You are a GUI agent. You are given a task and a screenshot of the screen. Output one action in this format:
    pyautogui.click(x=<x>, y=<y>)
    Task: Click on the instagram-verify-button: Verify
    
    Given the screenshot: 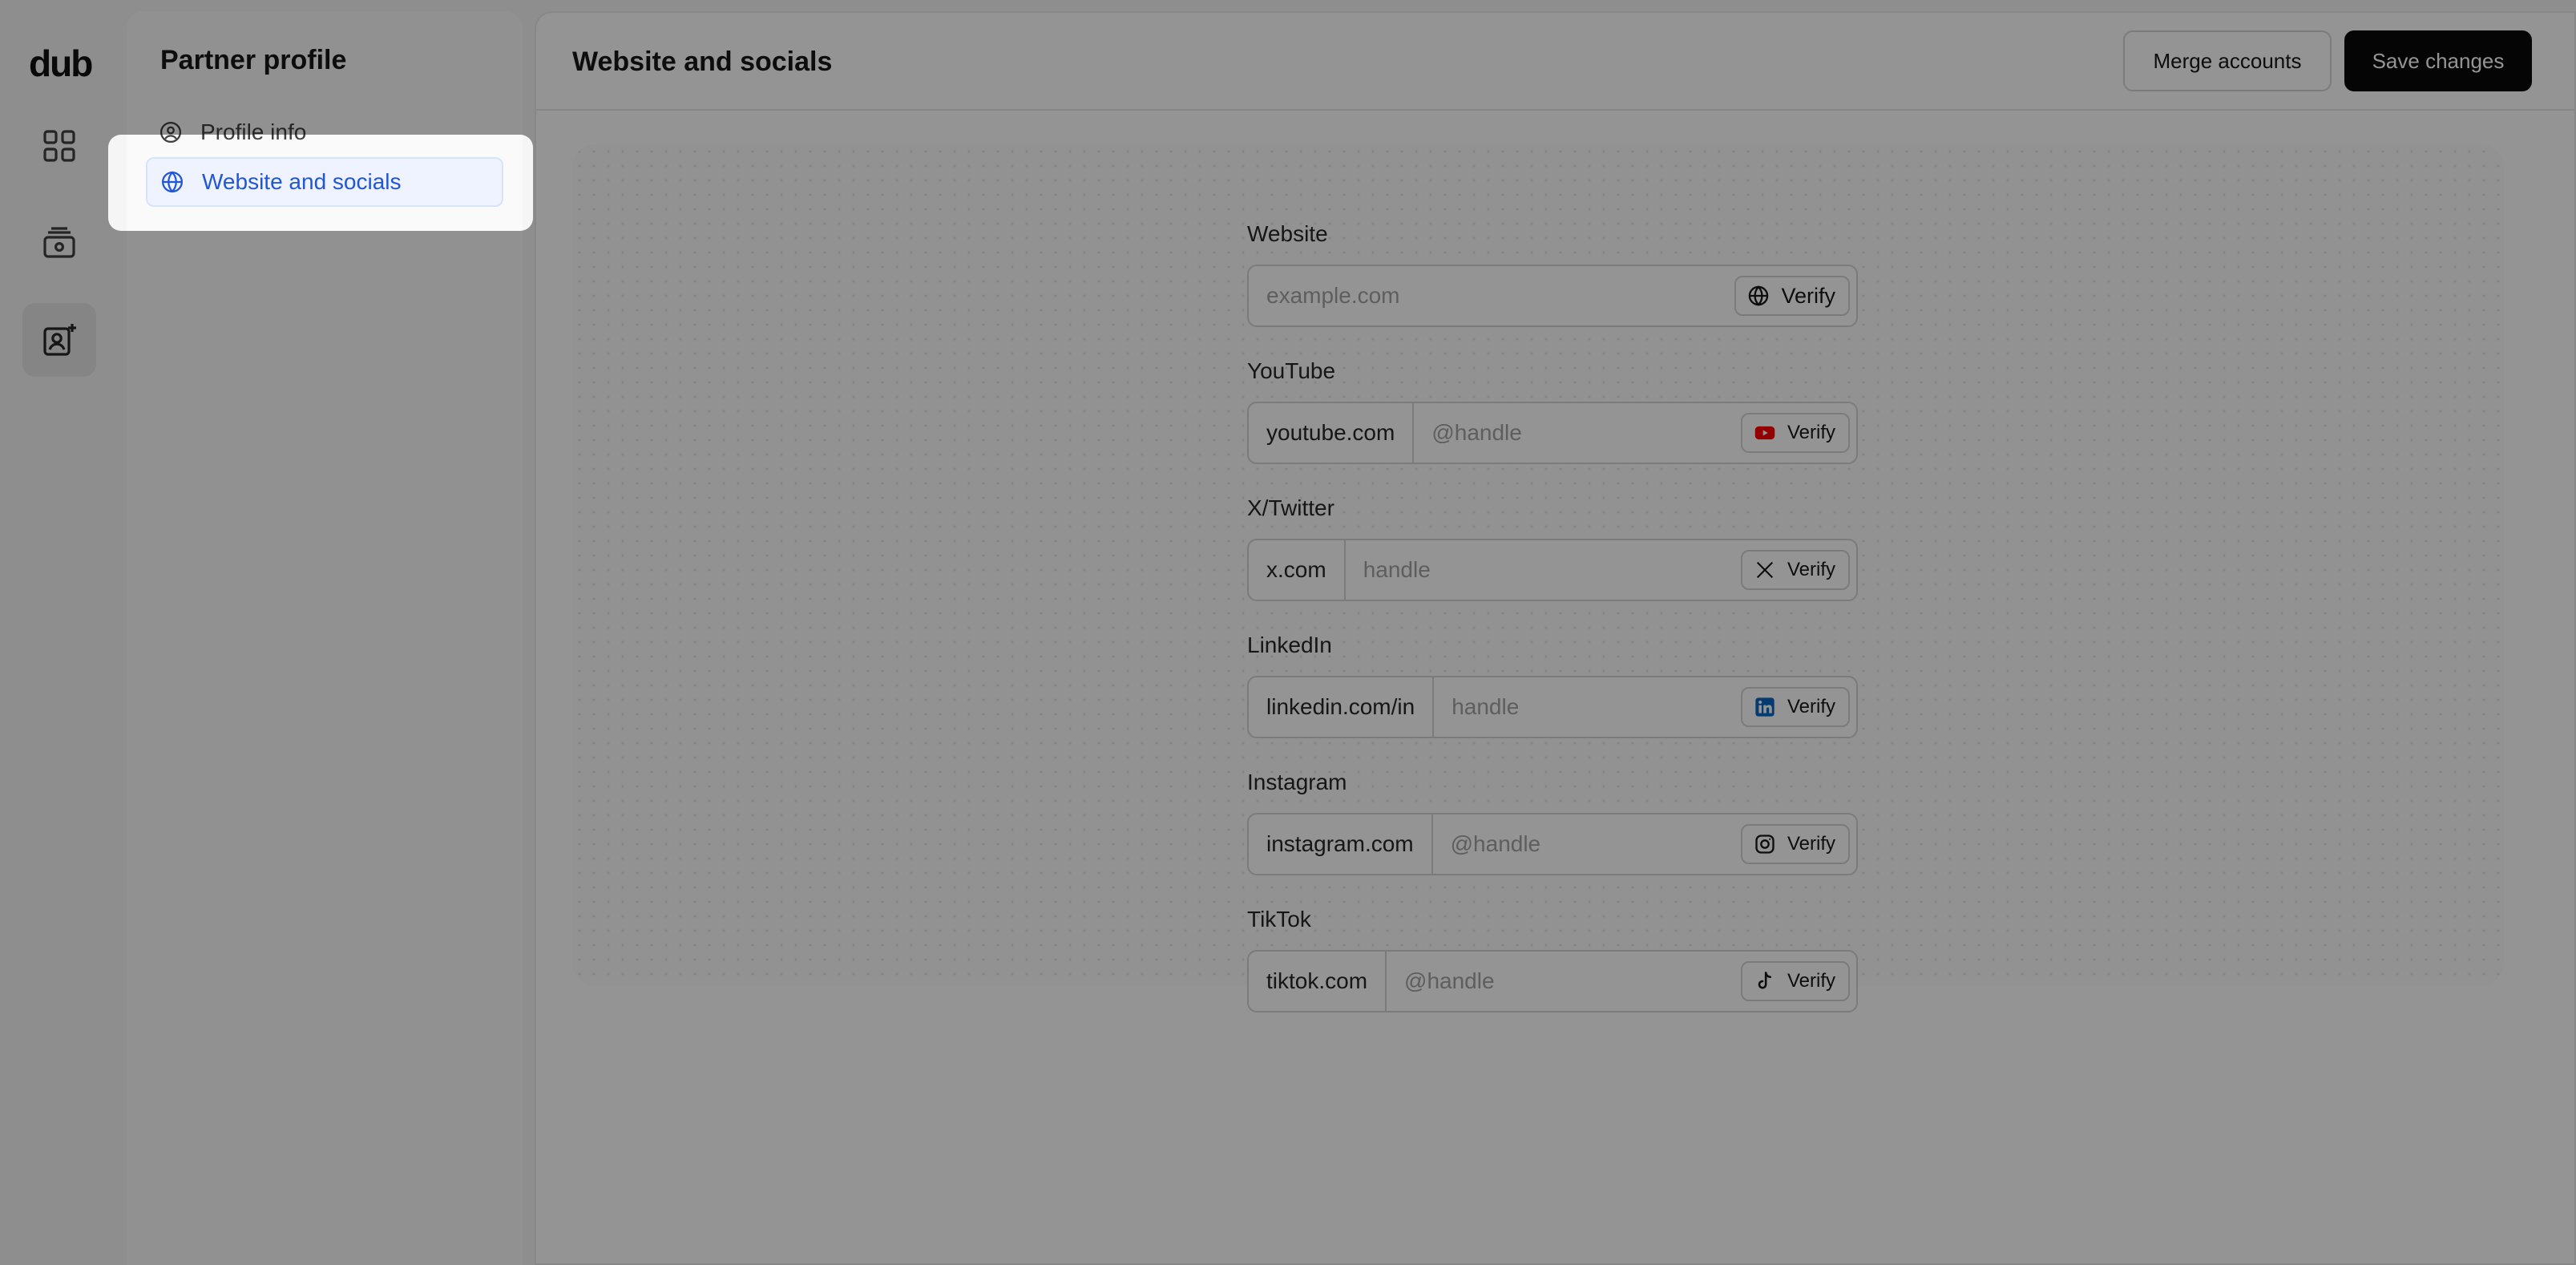 What is the action you would take?
    pyautogui.click(x=1795, y=844)
    